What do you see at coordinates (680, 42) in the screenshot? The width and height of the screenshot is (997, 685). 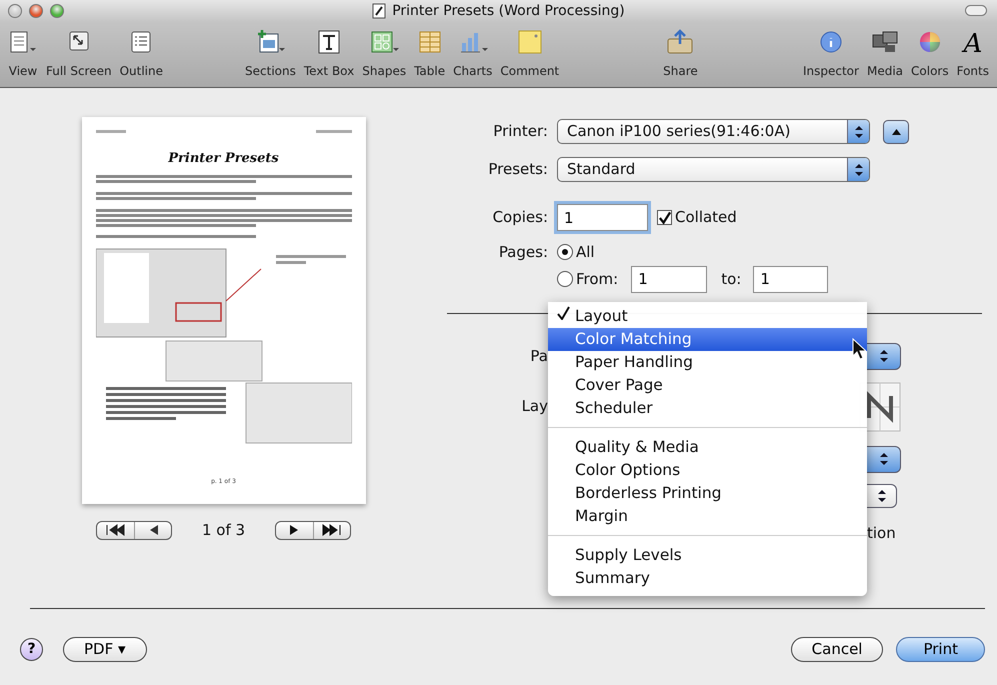 I see `share-icon` at bounding box center [680, 42].